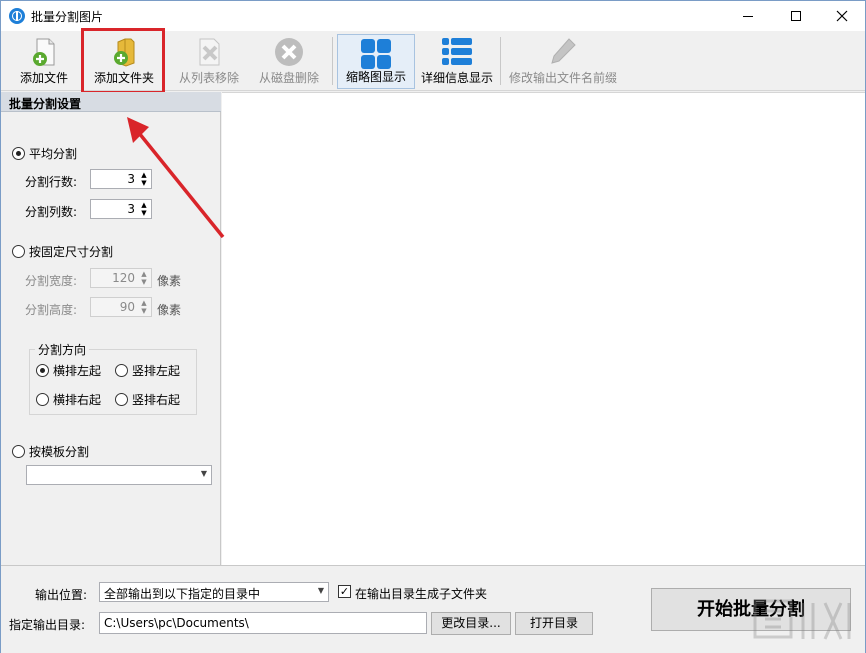  What do you see at coordinates (554, 623) in the screenshot?
I see `open-dir-button: 打开目录` at bounding box center [554, 623].